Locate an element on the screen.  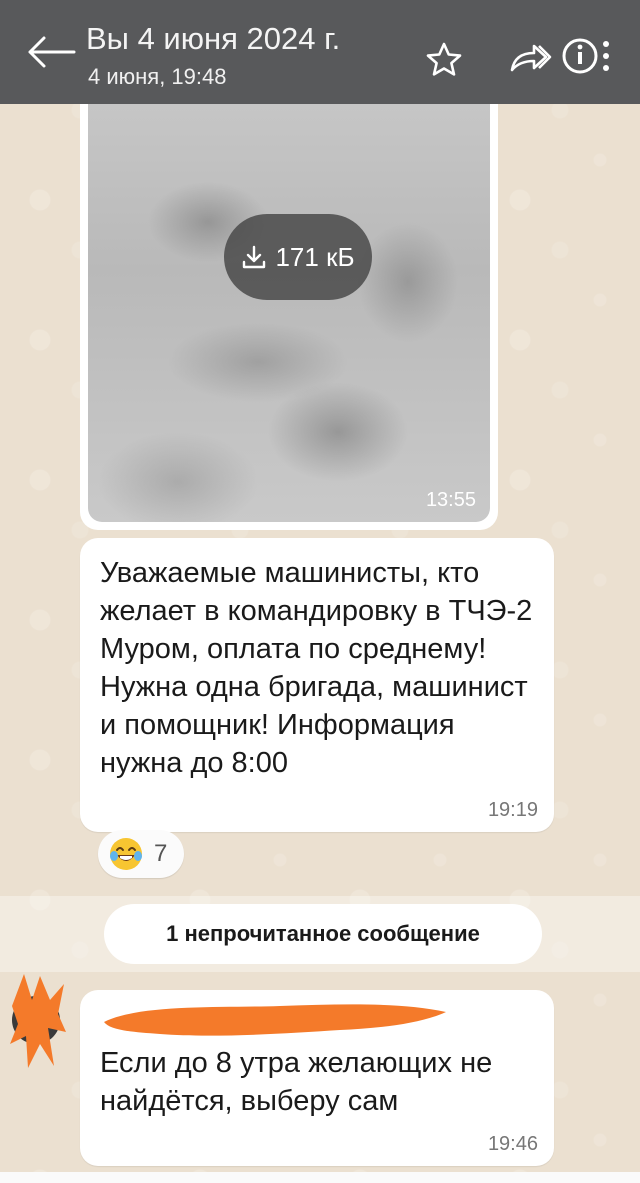
download-button: 171 кБ is located at coordinates (298, 257).